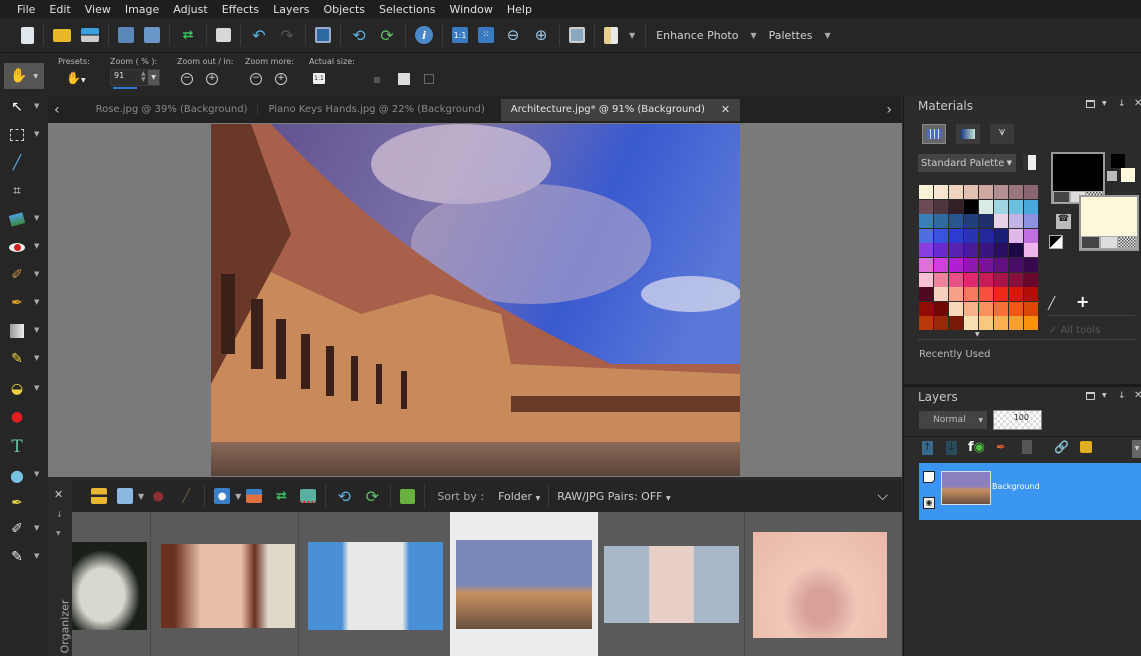 Image resolution: width=1141 pixels, height=656 pixels. Describe the element at coordinates (1104, 395) in the screenshot. I see `panel-menu-icon: ▼` at that location.